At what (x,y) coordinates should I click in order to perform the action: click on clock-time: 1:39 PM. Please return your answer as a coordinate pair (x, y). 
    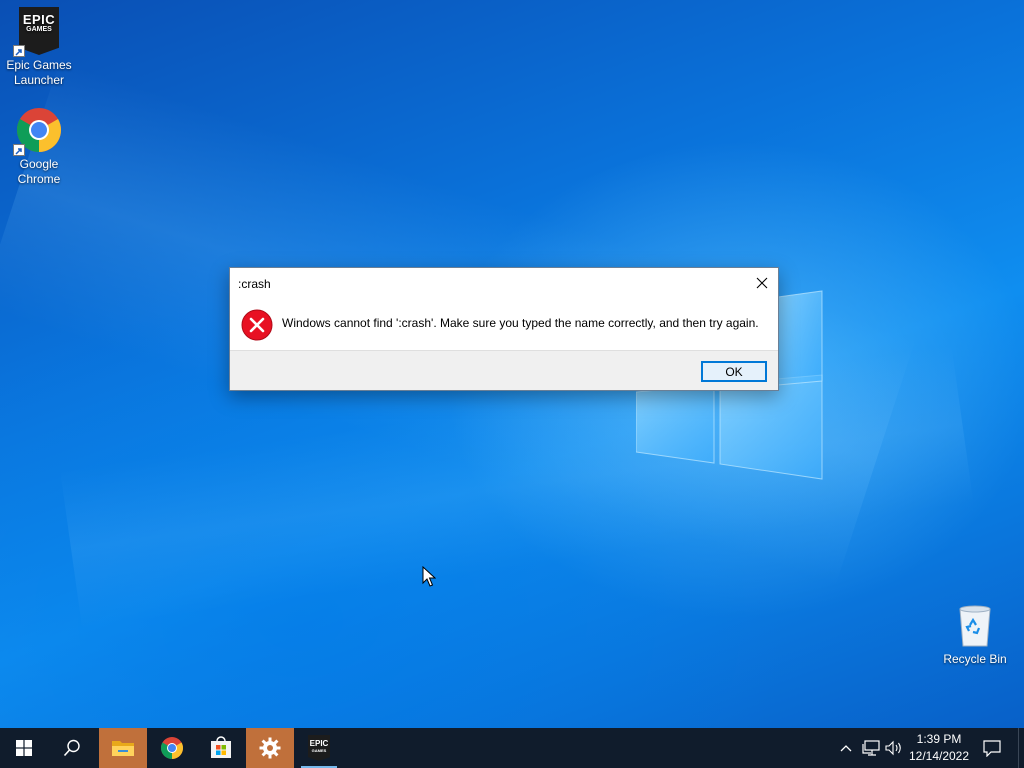
    Looking at the image, I should click on (939, 739).